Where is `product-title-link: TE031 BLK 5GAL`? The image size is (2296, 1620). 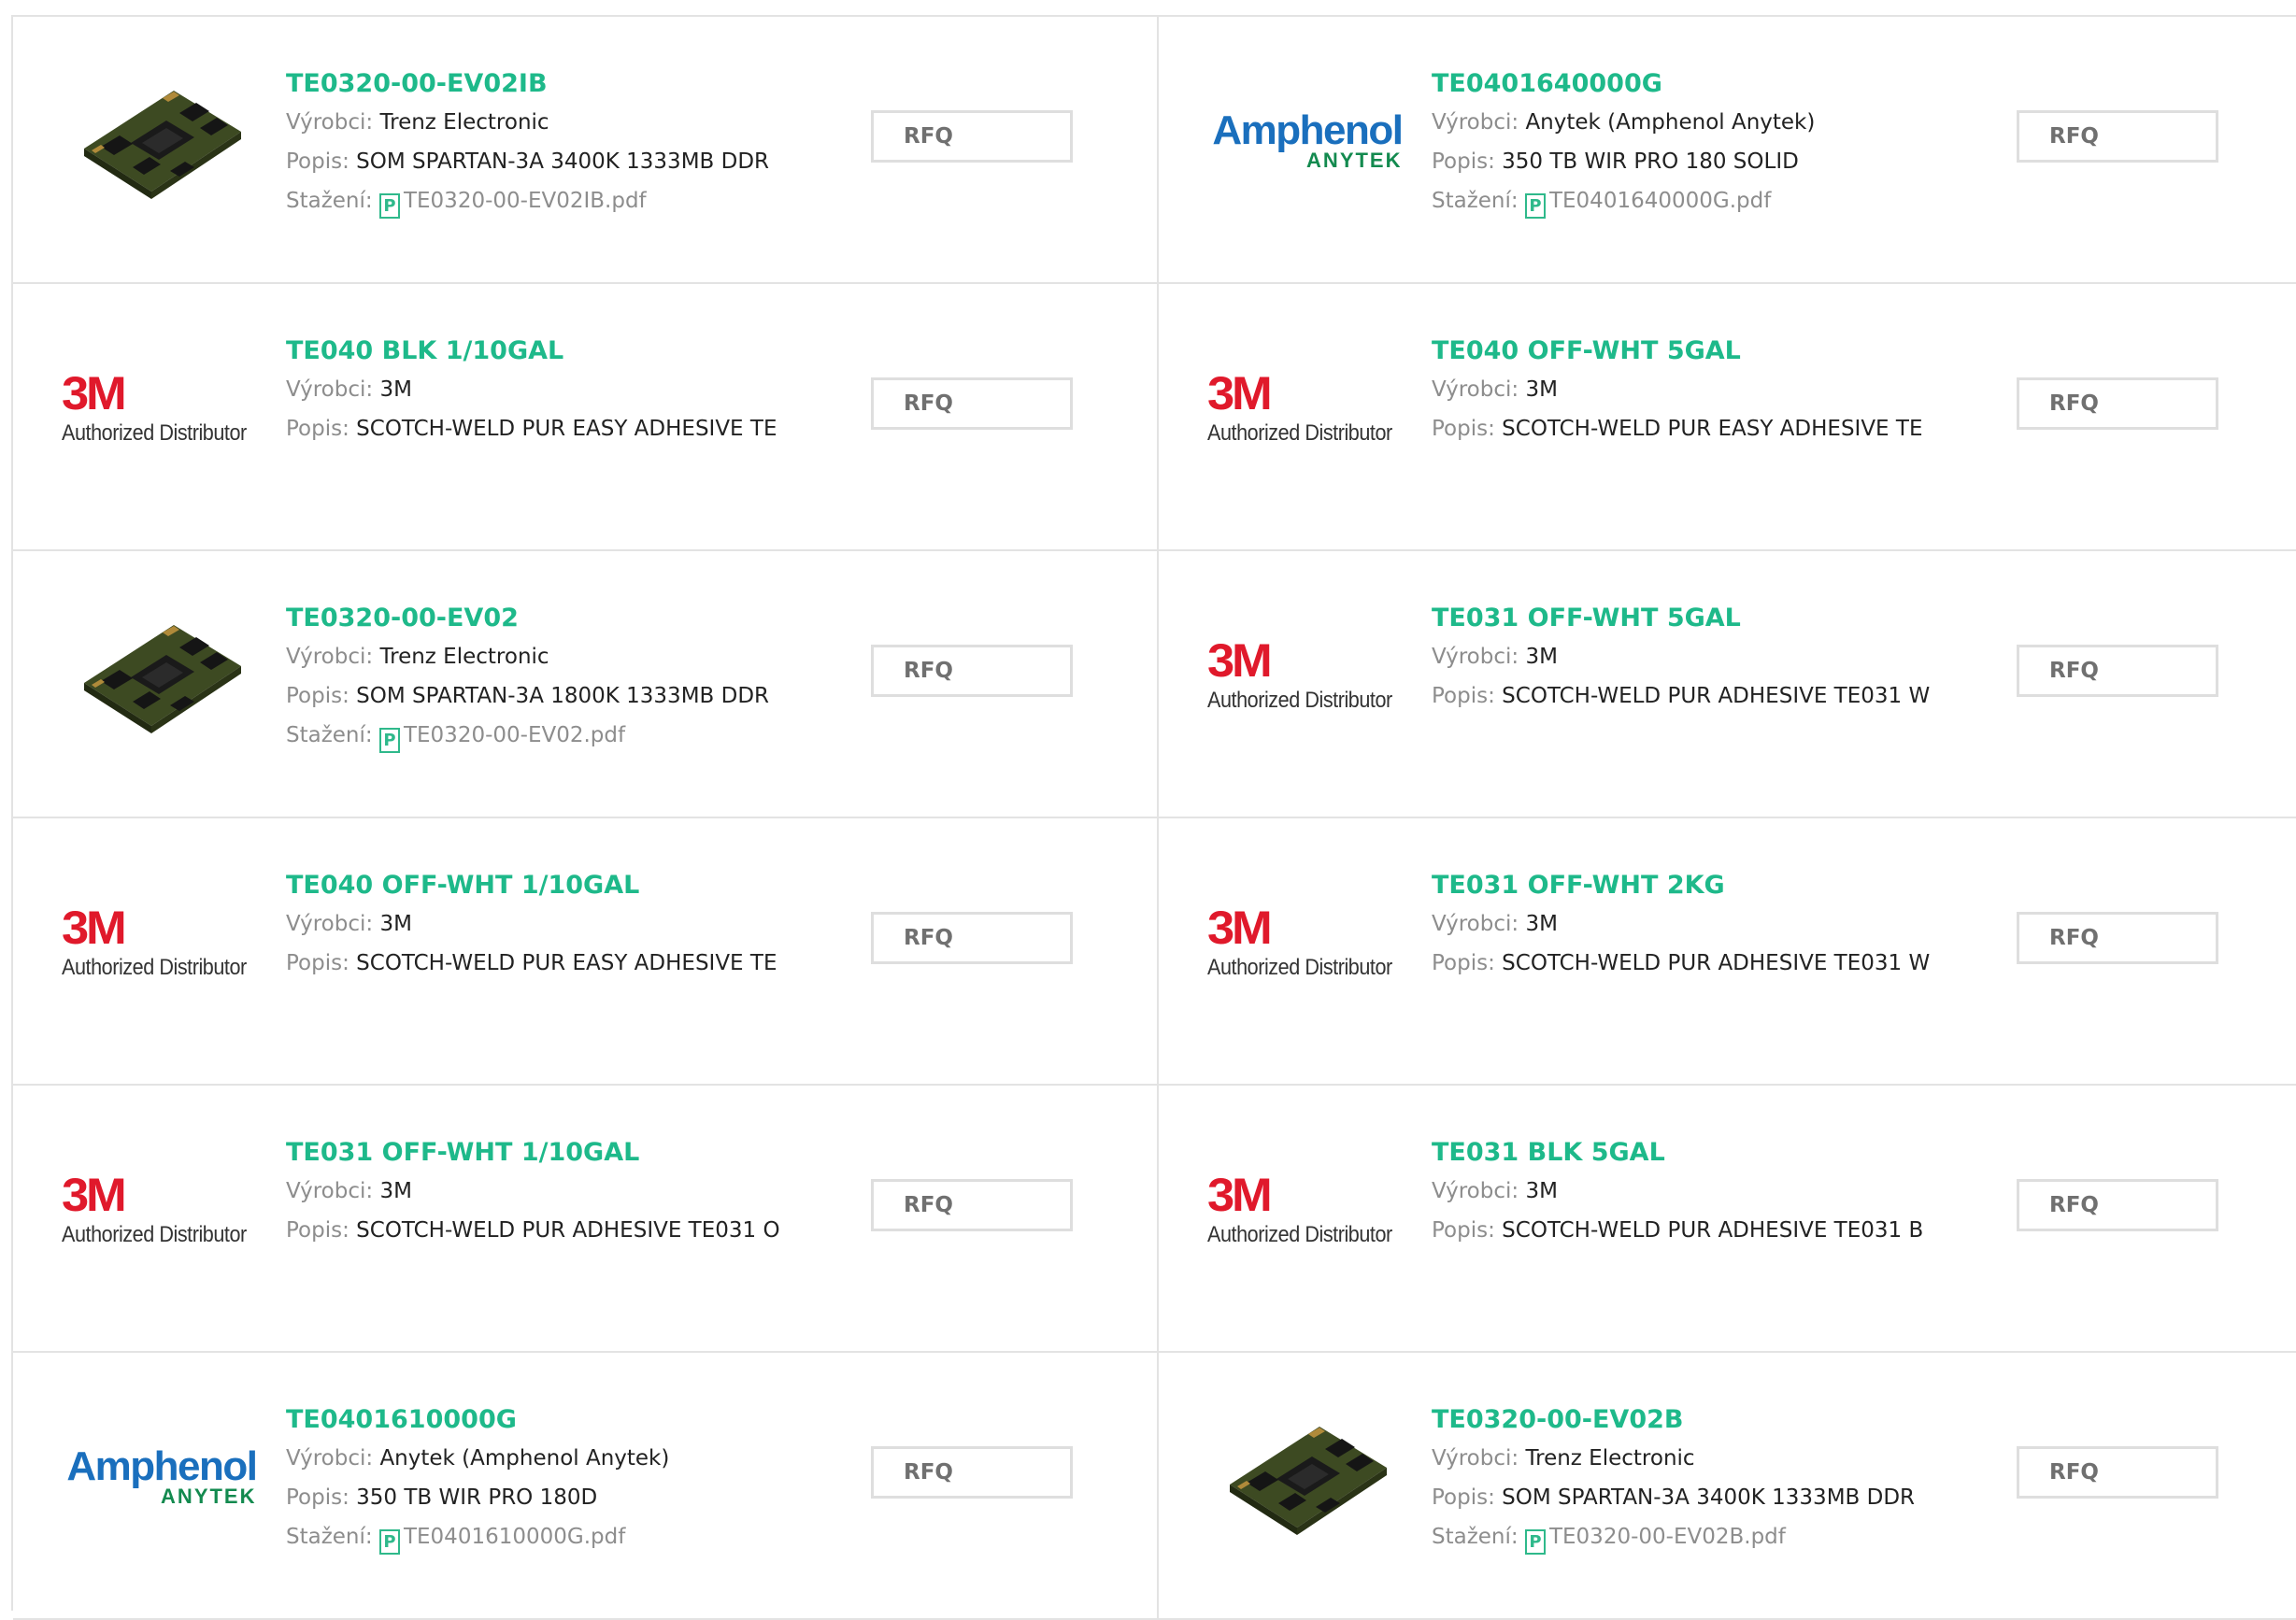
product-title-link: TE031 BLK 5GAL is located at coordinates (1693, 1153).